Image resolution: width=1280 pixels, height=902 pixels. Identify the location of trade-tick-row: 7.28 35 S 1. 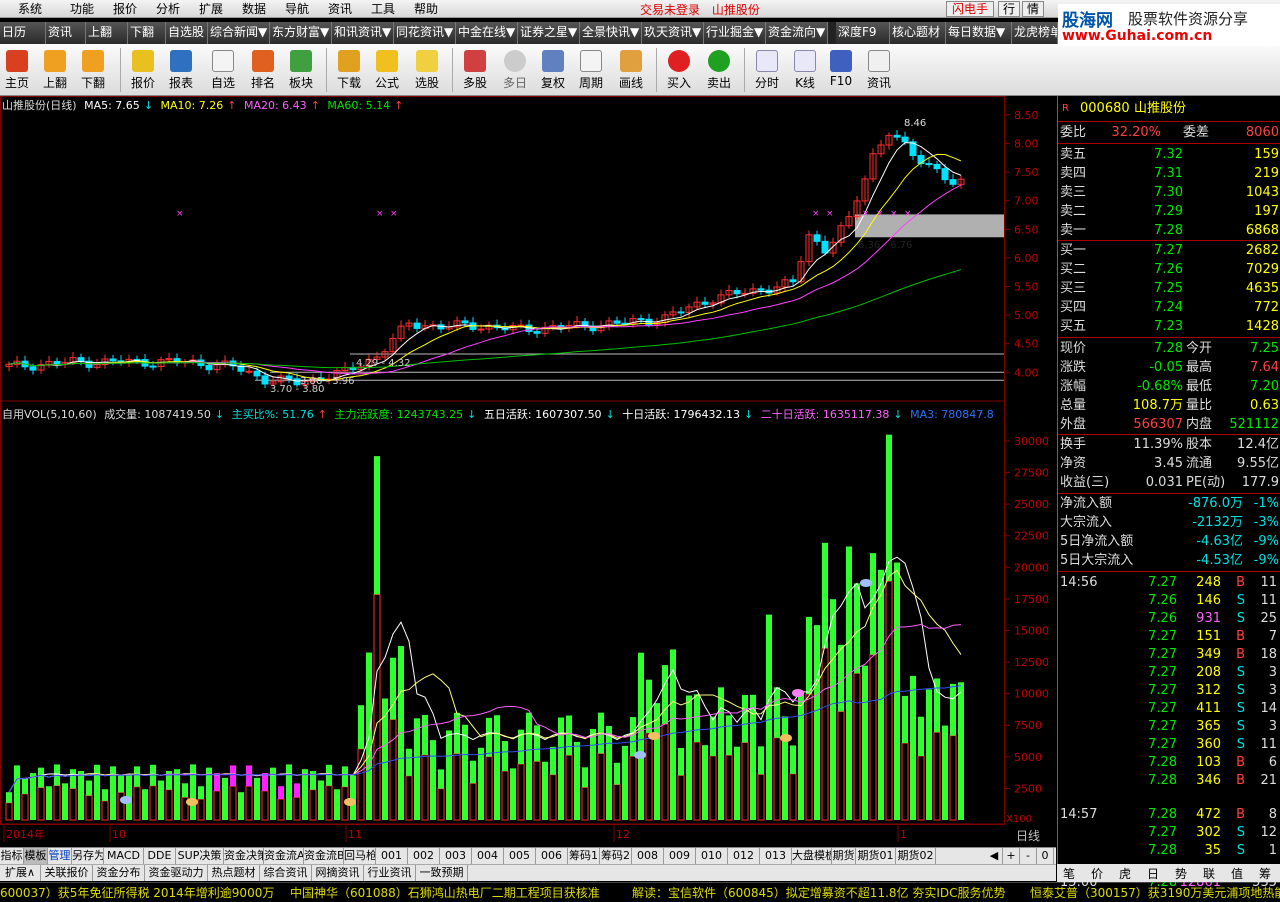
(1169, 851).